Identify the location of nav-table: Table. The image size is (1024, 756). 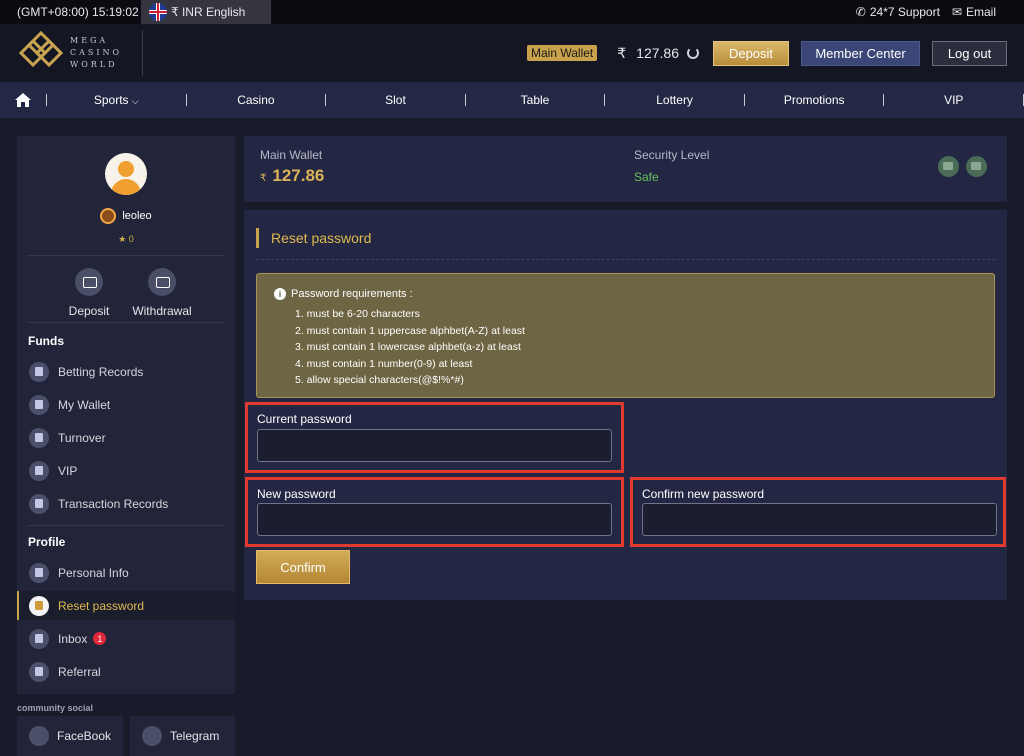
(535, 100).